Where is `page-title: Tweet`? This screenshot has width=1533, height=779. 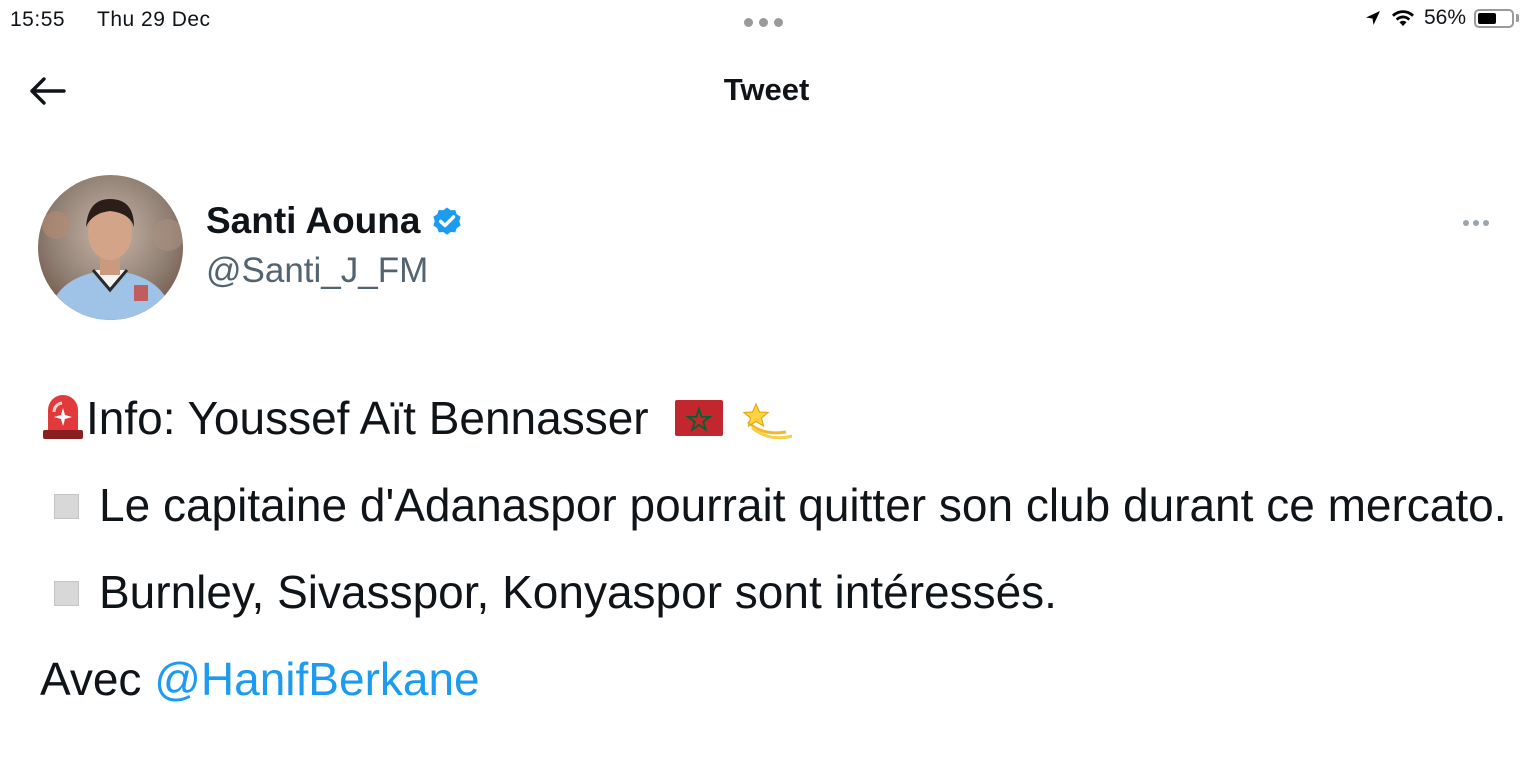 page-title: Tweet is located at coordinates (766, 89).